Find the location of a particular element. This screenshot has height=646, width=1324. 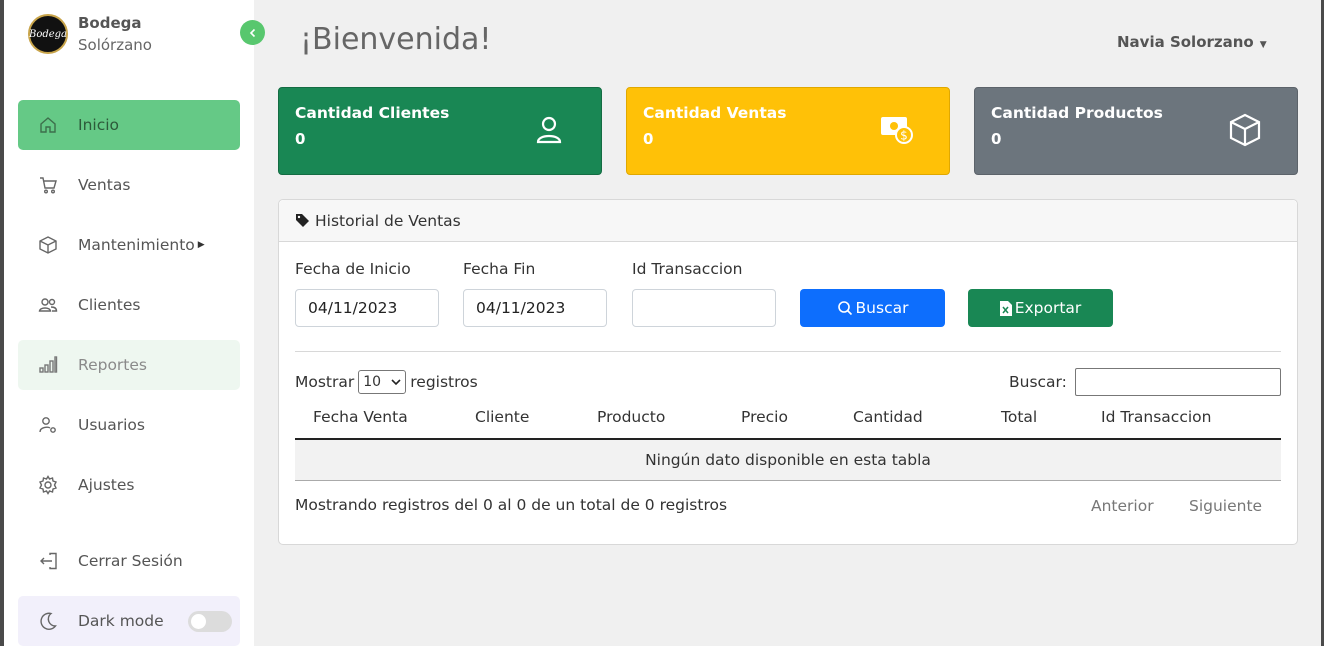

brand-name-line1: Bodega is located at coordinates (110, 23).